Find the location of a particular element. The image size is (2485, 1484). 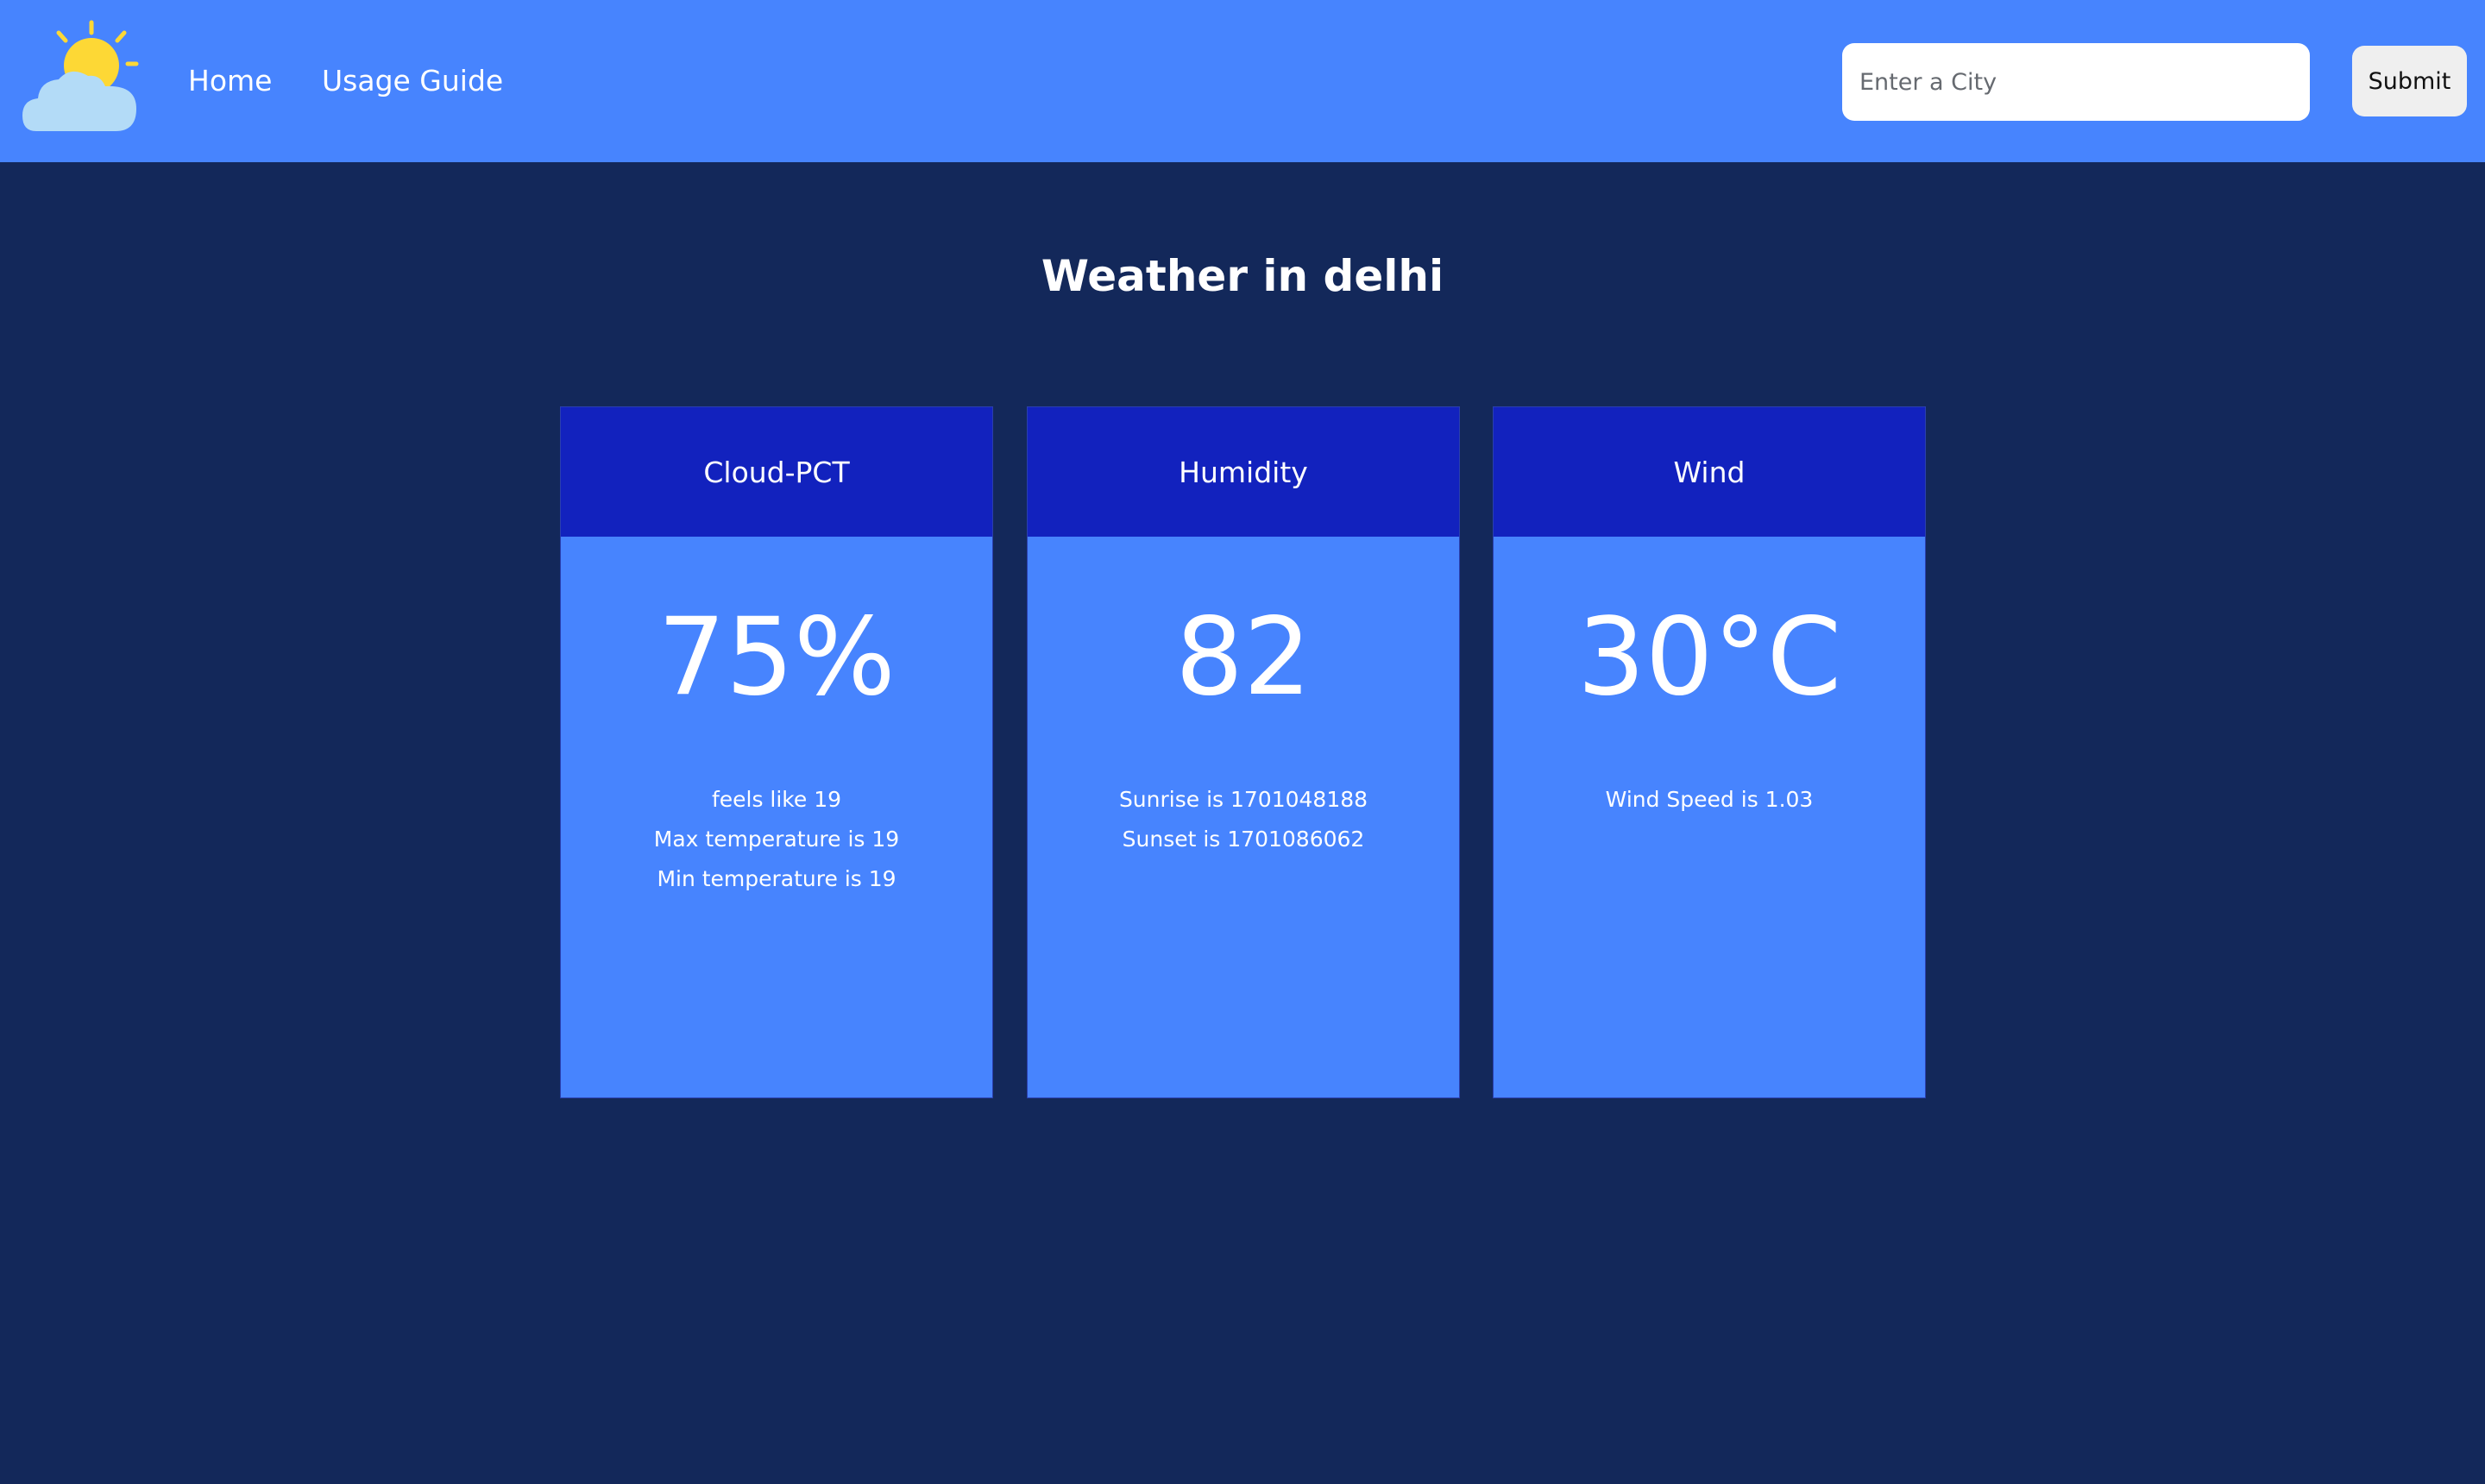

submit-button: Submit is located at coordinates (2409, 81).